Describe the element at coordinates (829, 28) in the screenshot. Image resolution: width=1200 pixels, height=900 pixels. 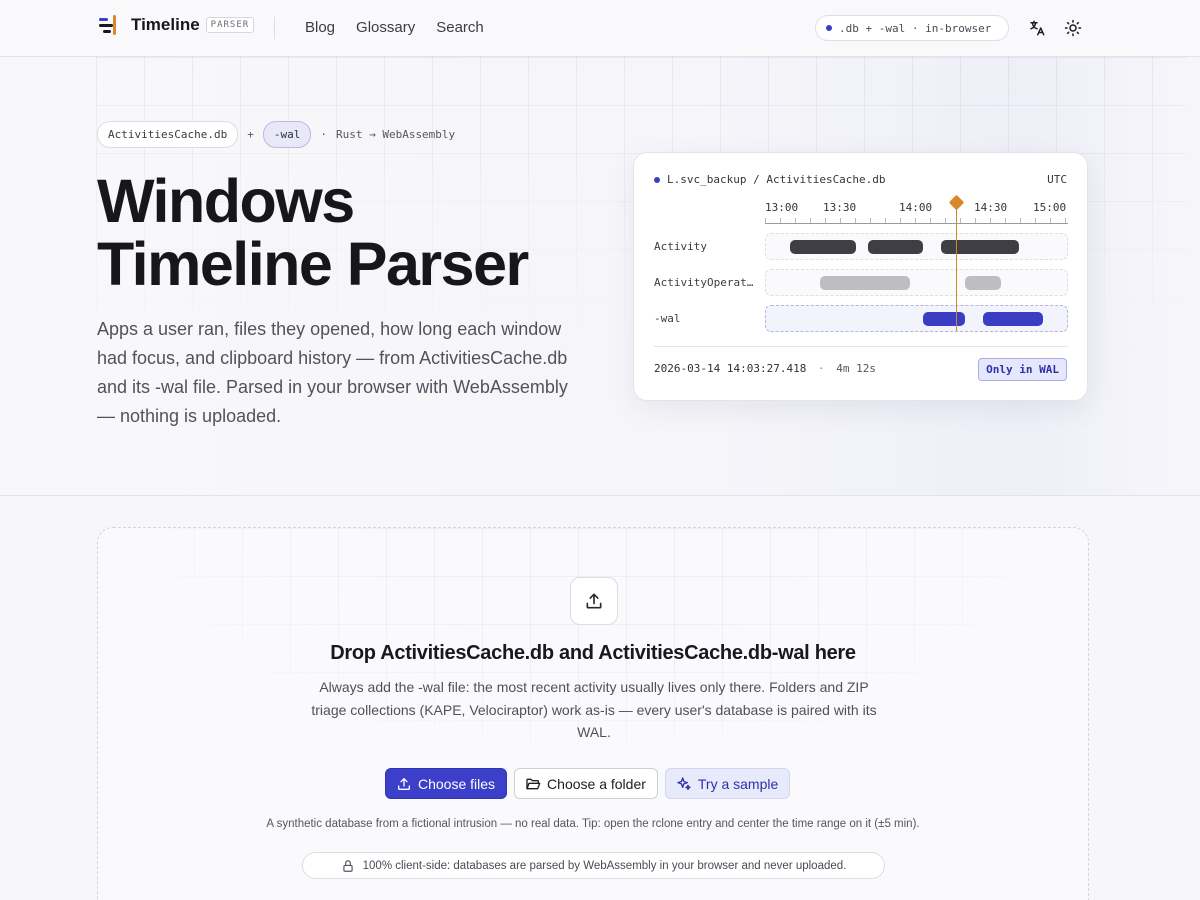
I see `status-dot` at that location.